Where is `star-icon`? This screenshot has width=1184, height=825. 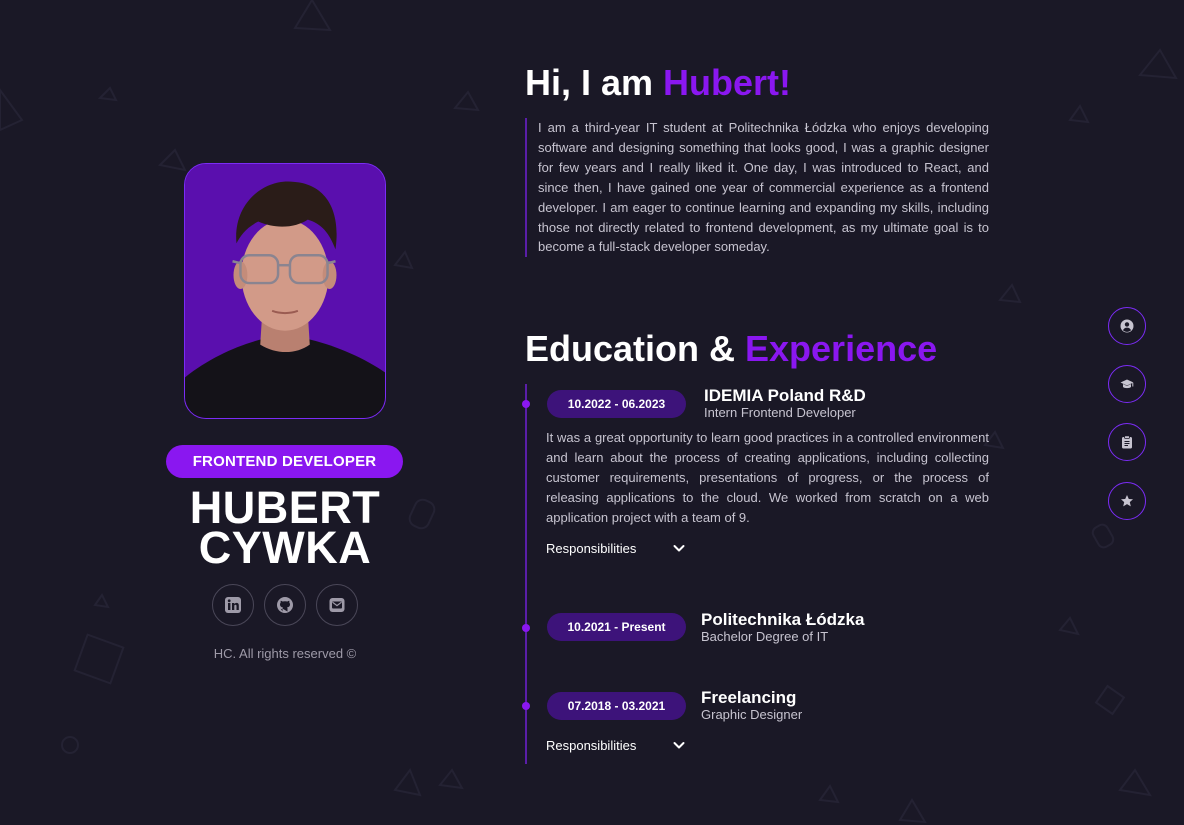
star-icon is located at coordinates (1127, 501).